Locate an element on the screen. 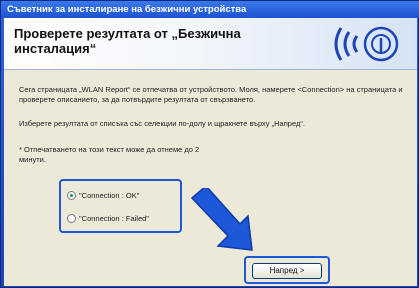 This screenshot has width=419, height=288. option-connection-failed: "Connection : Failed" is located at coordinates (108, 218).